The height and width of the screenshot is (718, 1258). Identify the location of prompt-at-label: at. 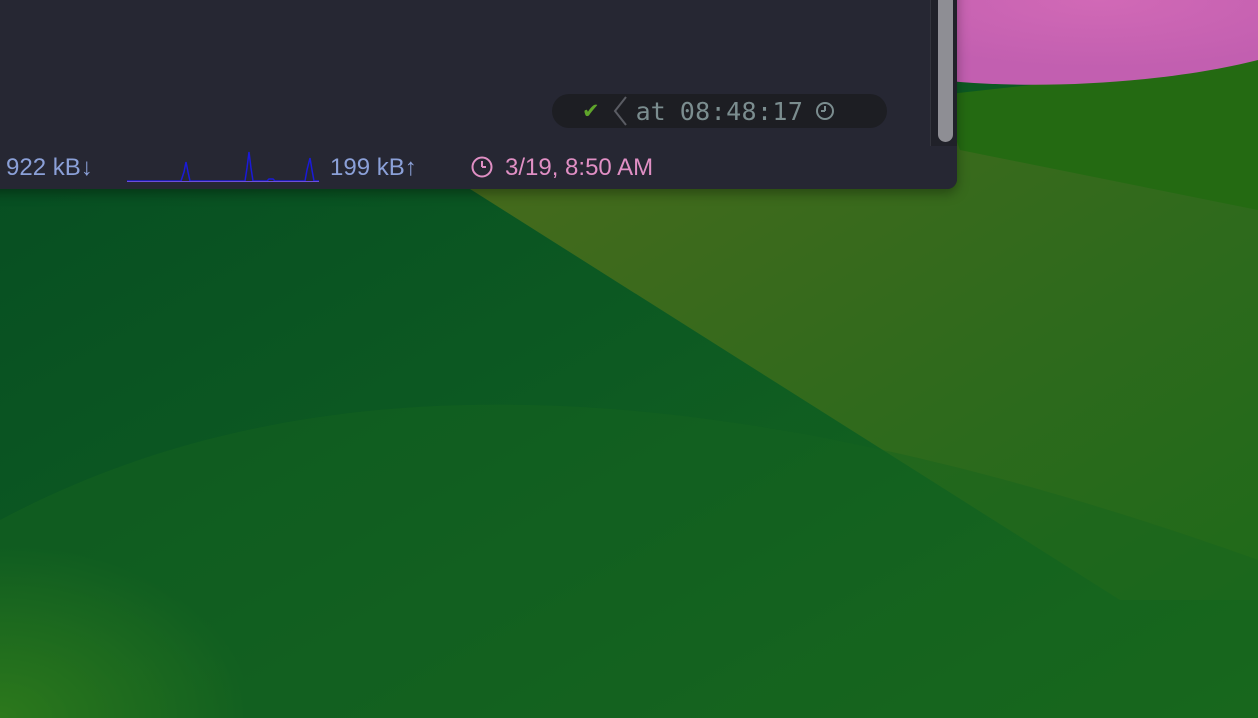
(650, 111).